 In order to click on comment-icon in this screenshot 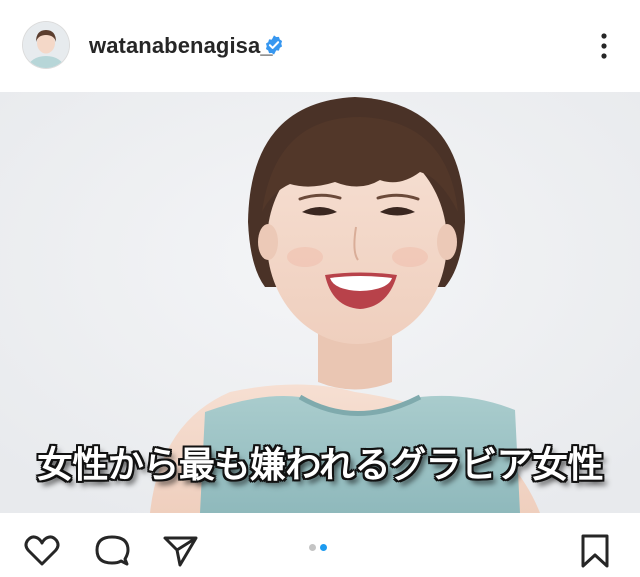, I will do `click(112, 551)`.